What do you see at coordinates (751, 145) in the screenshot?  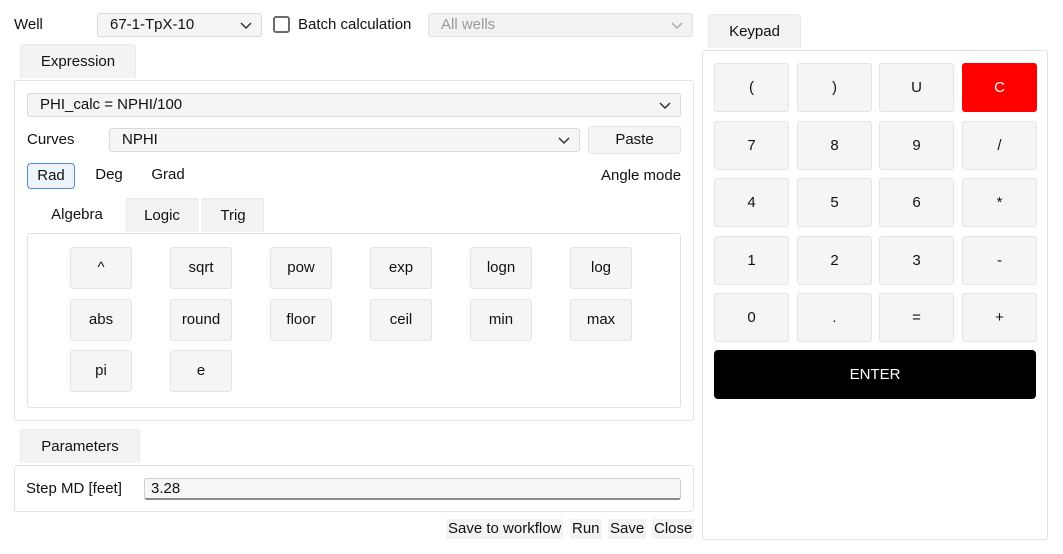 I see `key-7: 7` at bounding box center [751, 145].